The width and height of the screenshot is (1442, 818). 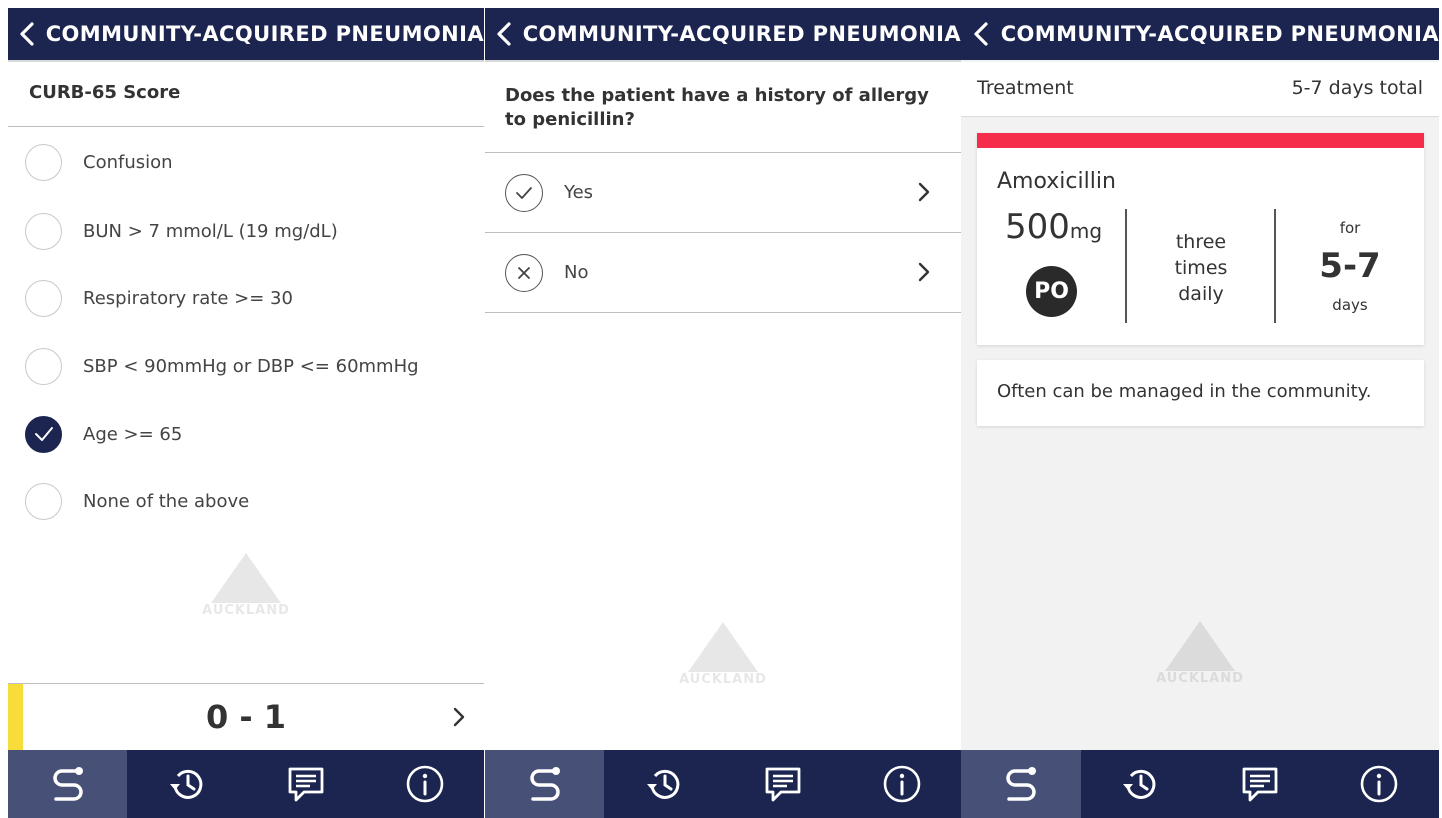 What do you see at coordinates (245, 434) in the screenshot?
I see `option-age: Age >= 65` at bounding box center [245, 434].